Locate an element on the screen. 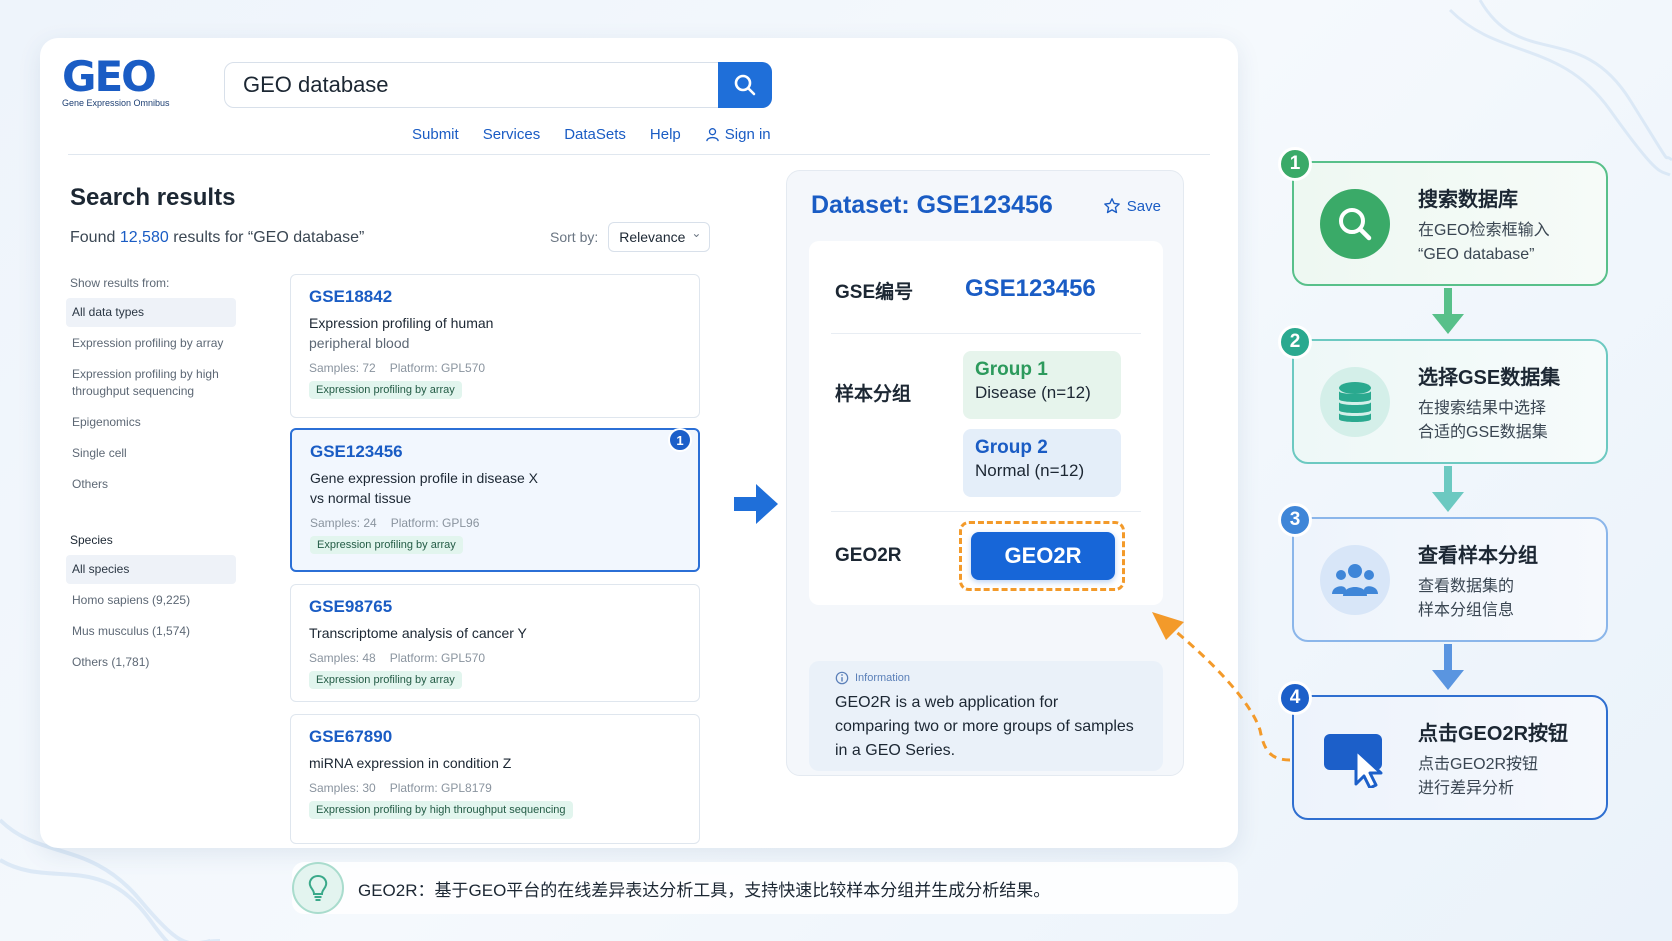  cursor-click-icon is located at coordinates (1355, 758).